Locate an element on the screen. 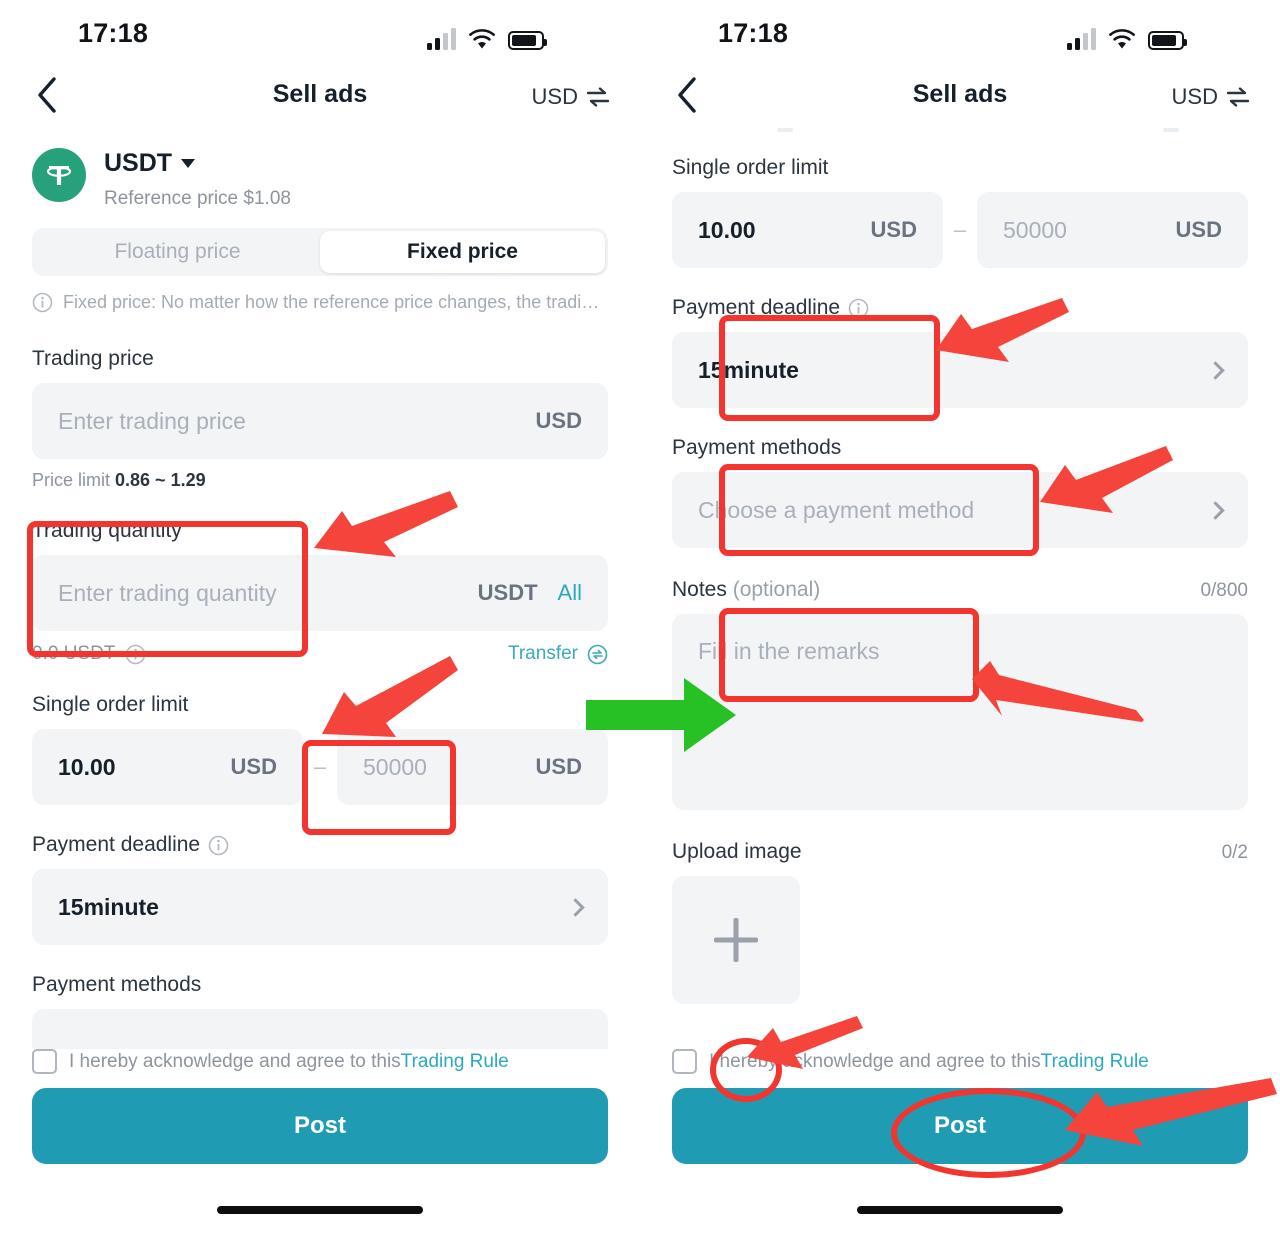  transfer-button: Transfer is located at coordinates (558, 654).